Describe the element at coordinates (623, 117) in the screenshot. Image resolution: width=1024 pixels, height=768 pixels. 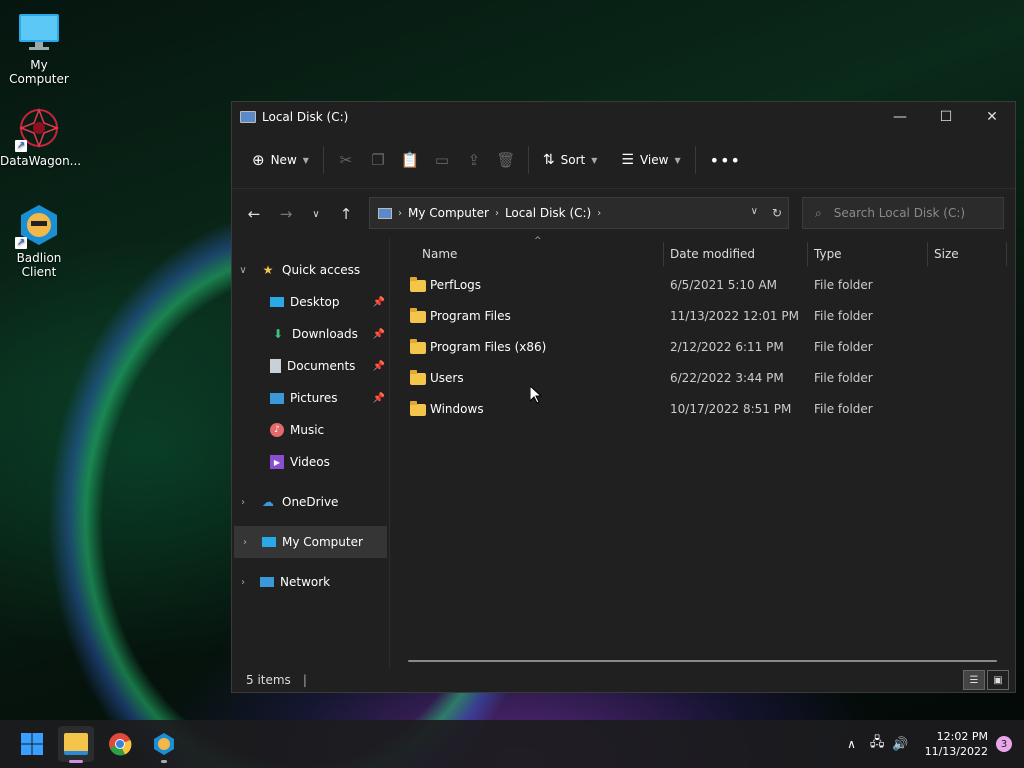
I see `title-bar: Local Disk (C:) — ☐ ✕` at that location.